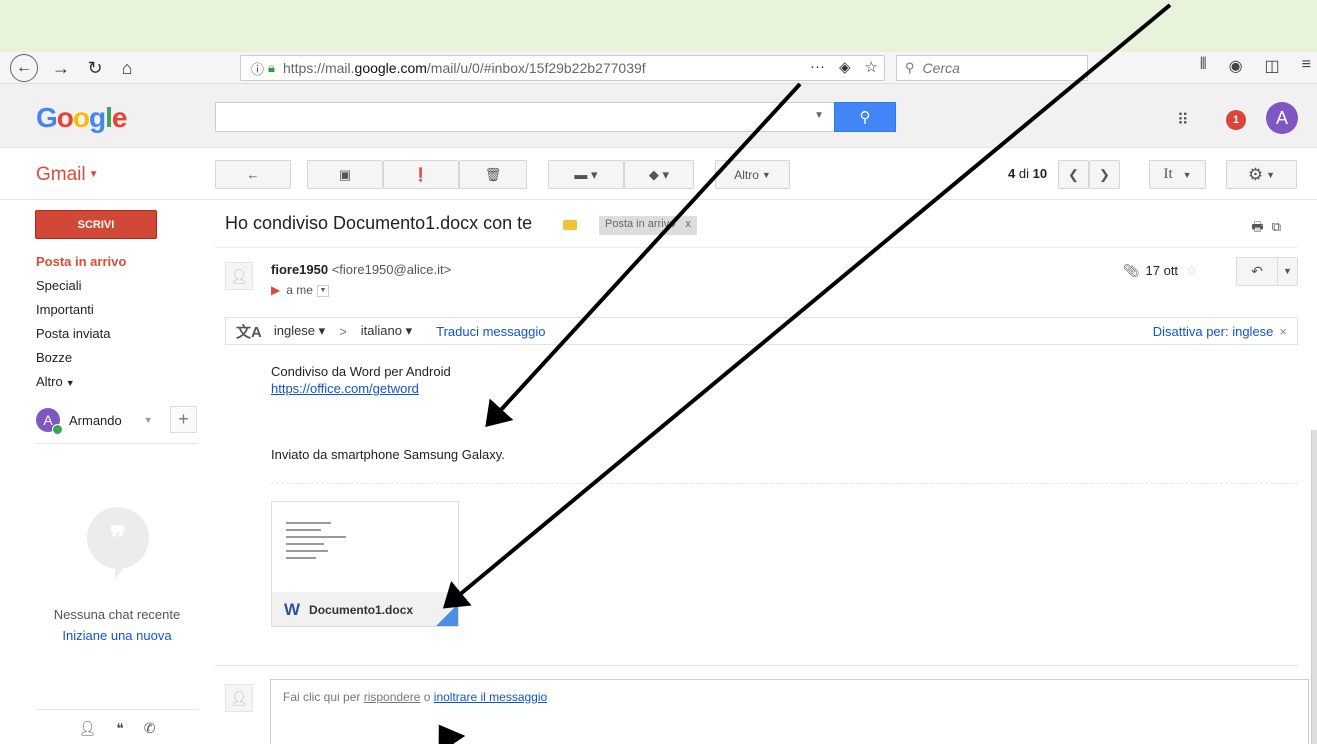 The height and width of the screenshot is (744, 1317). I want to click on compose-button: SCRIVI, so click(96, 224).